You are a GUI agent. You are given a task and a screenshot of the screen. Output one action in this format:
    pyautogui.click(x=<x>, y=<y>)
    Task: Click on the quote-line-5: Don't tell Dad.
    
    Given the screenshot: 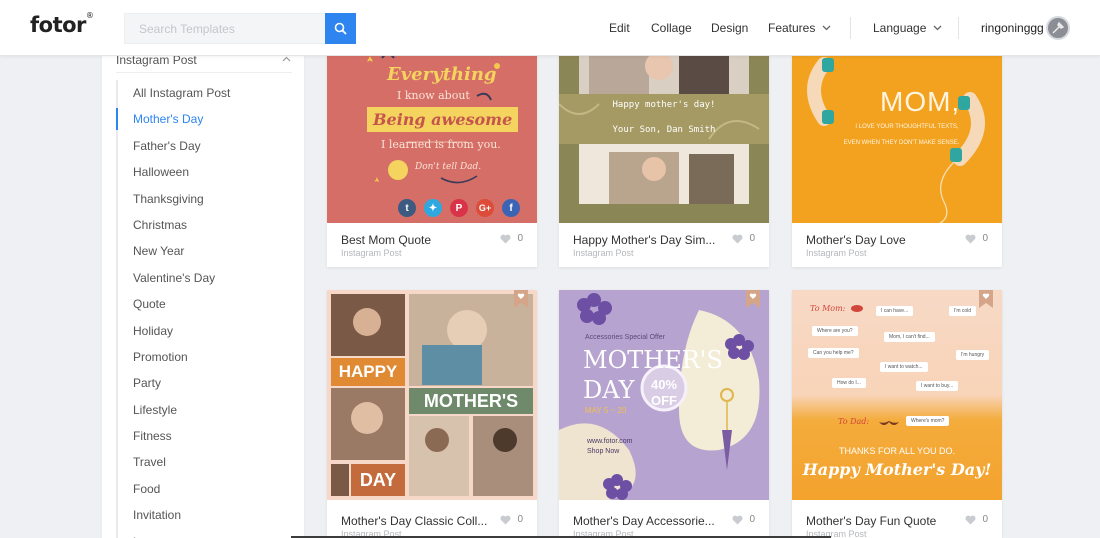 What is the action you would take?
    pyautogui.click(x=448, y=167)
    